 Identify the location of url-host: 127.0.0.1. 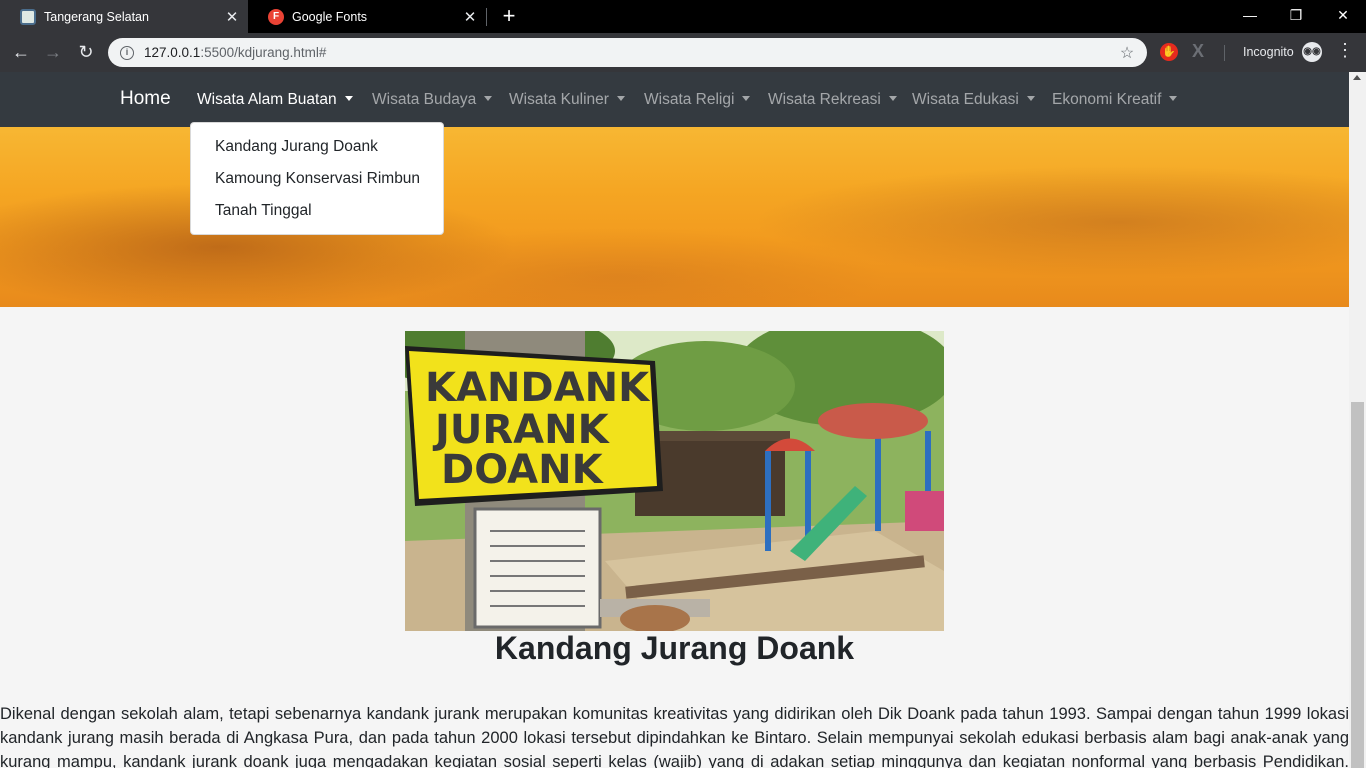
(172, 52).